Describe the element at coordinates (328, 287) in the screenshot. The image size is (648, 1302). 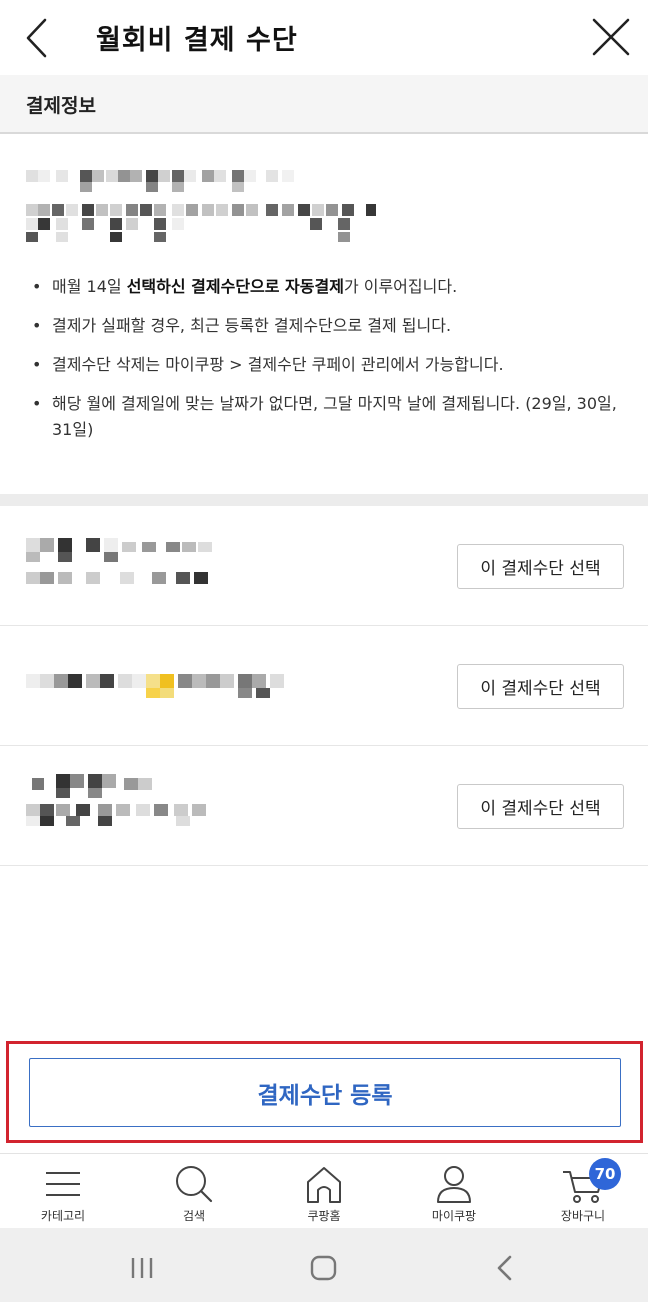
I see `note-item: 매월 14일 선택하신 결제수단으로 자동결제가 이루어집니다.` at that location.